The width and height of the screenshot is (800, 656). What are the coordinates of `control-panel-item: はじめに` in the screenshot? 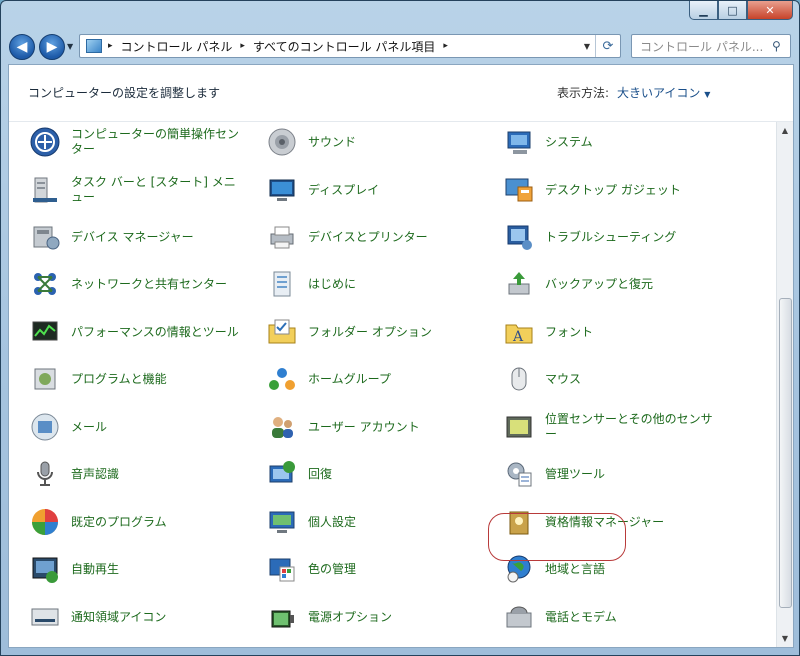 It's located at (375, 284).